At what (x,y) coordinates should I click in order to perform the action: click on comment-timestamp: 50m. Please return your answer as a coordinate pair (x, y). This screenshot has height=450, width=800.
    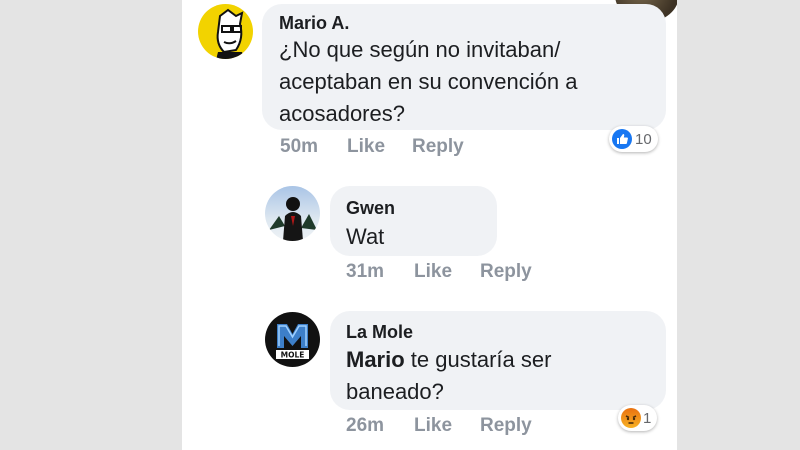
    Looking at the image, I should click on (299, 147).